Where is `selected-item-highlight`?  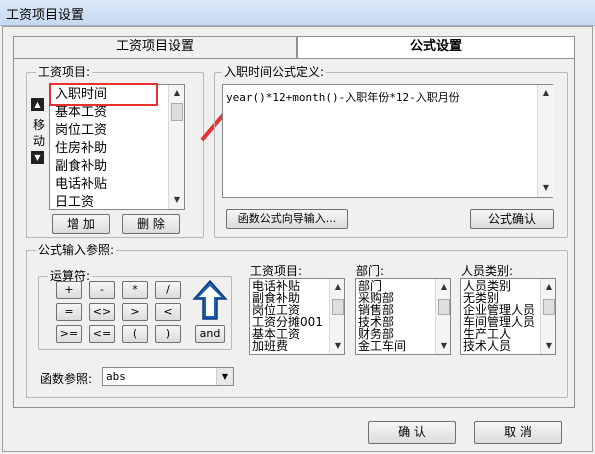
selected-item-highlight is located at coordinates (103, 94).